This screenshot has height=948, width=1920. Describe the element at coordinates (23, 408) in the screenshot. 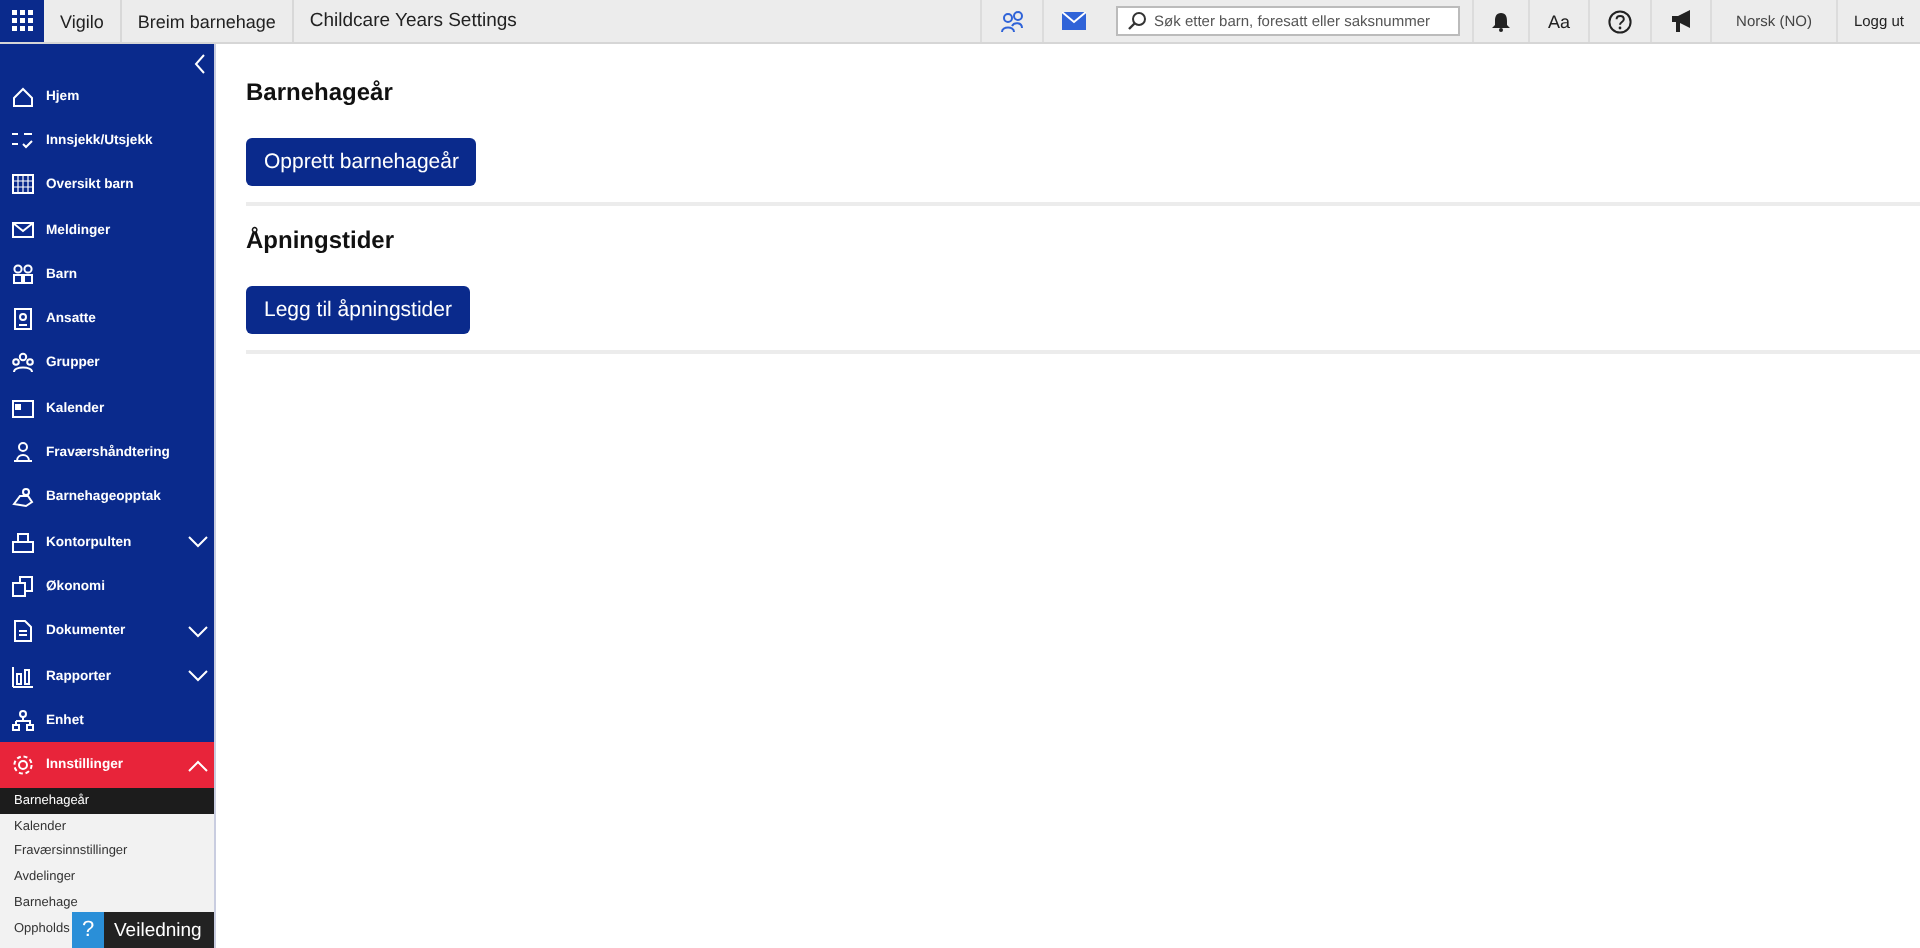

I see `calendar-icon` at that location.